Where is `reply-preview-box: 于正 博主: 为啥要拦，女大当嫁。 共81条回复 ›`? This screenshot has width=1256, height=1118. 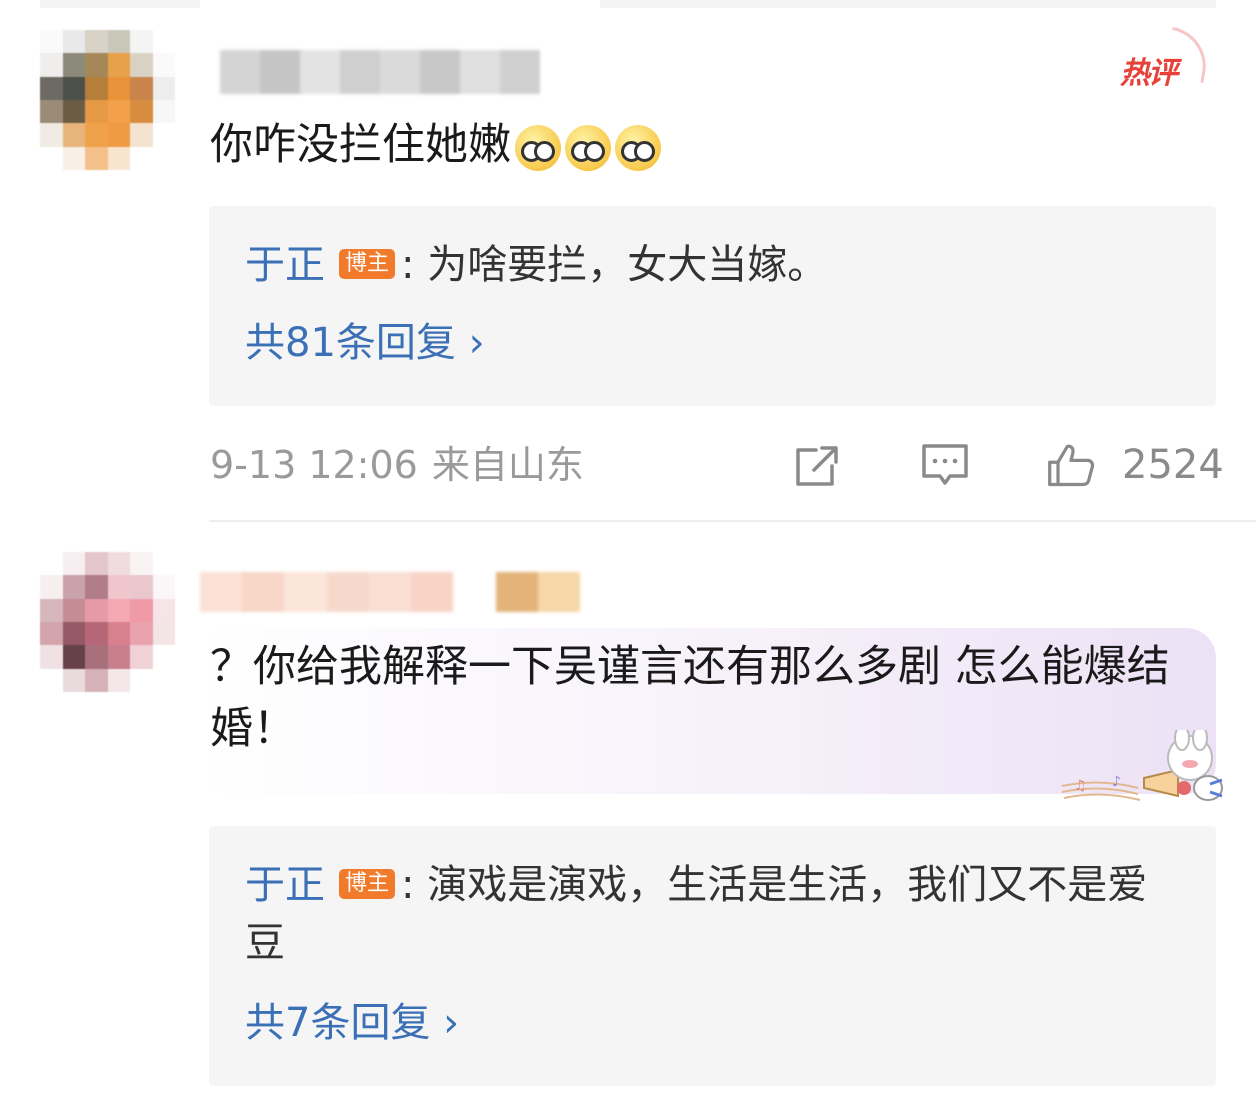
reply-preview-box: 于正 博主: 为啥要拦，女大当嫁。 共81条回复 › is located at coordinates (712, 306).